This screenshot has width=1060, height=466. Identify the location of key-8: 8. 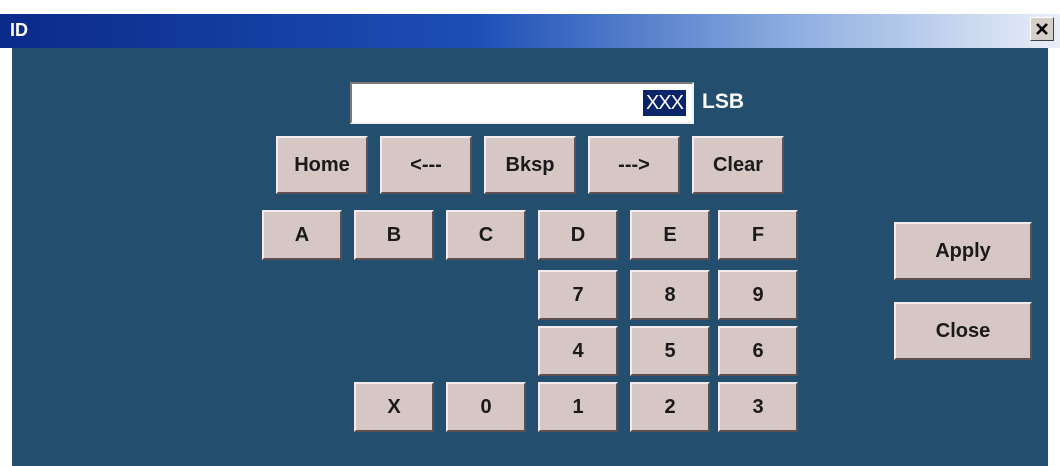
(670, 295).